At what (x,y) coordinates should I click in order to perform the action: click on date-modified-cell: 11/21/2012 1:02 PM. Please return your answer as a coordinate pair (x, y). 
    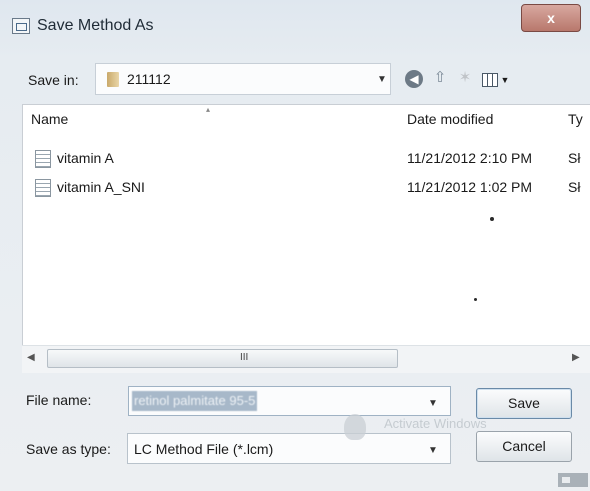
    Looking at the image, I should click on (470, 187).